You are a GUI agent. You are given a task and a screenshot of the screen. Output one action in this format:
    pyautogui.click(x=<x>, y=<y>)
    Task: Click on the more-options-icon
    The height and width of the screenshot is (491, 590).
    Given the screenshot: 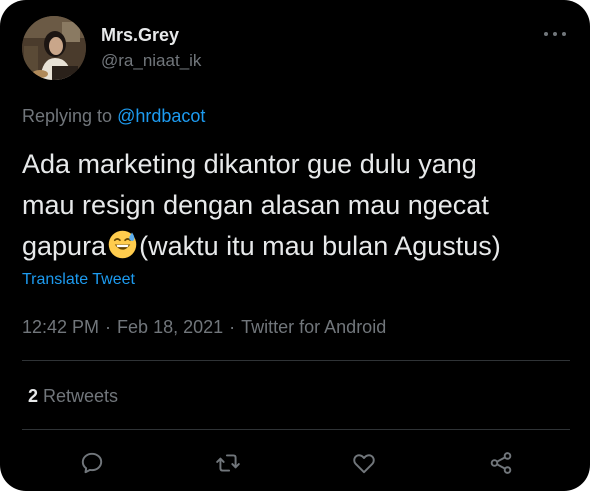 What is the action you would take?
    pyautogui.click(x=555, y=33)
    